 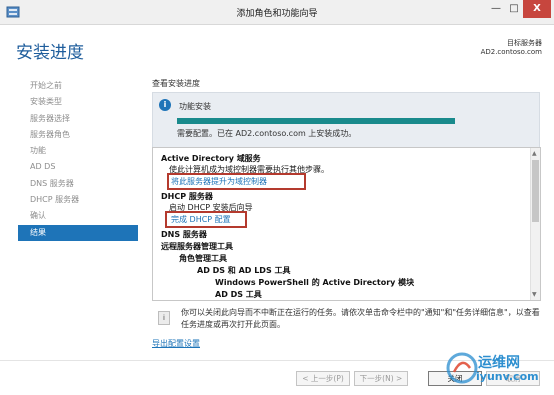 I want to click on result-adds-tools: AD DS 工具, so click(x=238, y=294).